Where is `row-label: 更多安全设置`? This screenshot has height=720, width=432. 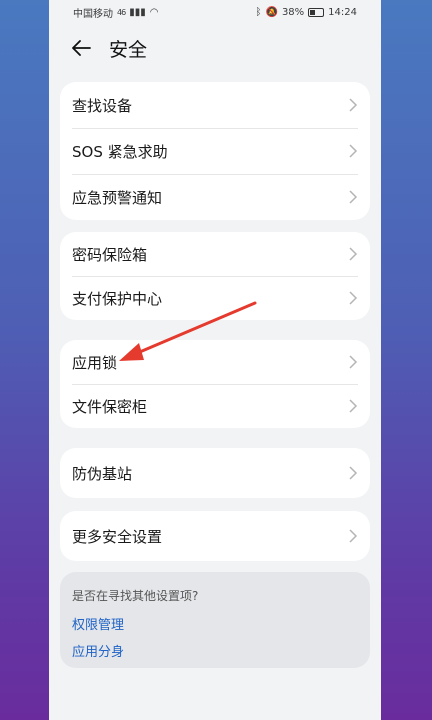
row-label: 更多安全设置 is located at coordinates (117, 536).